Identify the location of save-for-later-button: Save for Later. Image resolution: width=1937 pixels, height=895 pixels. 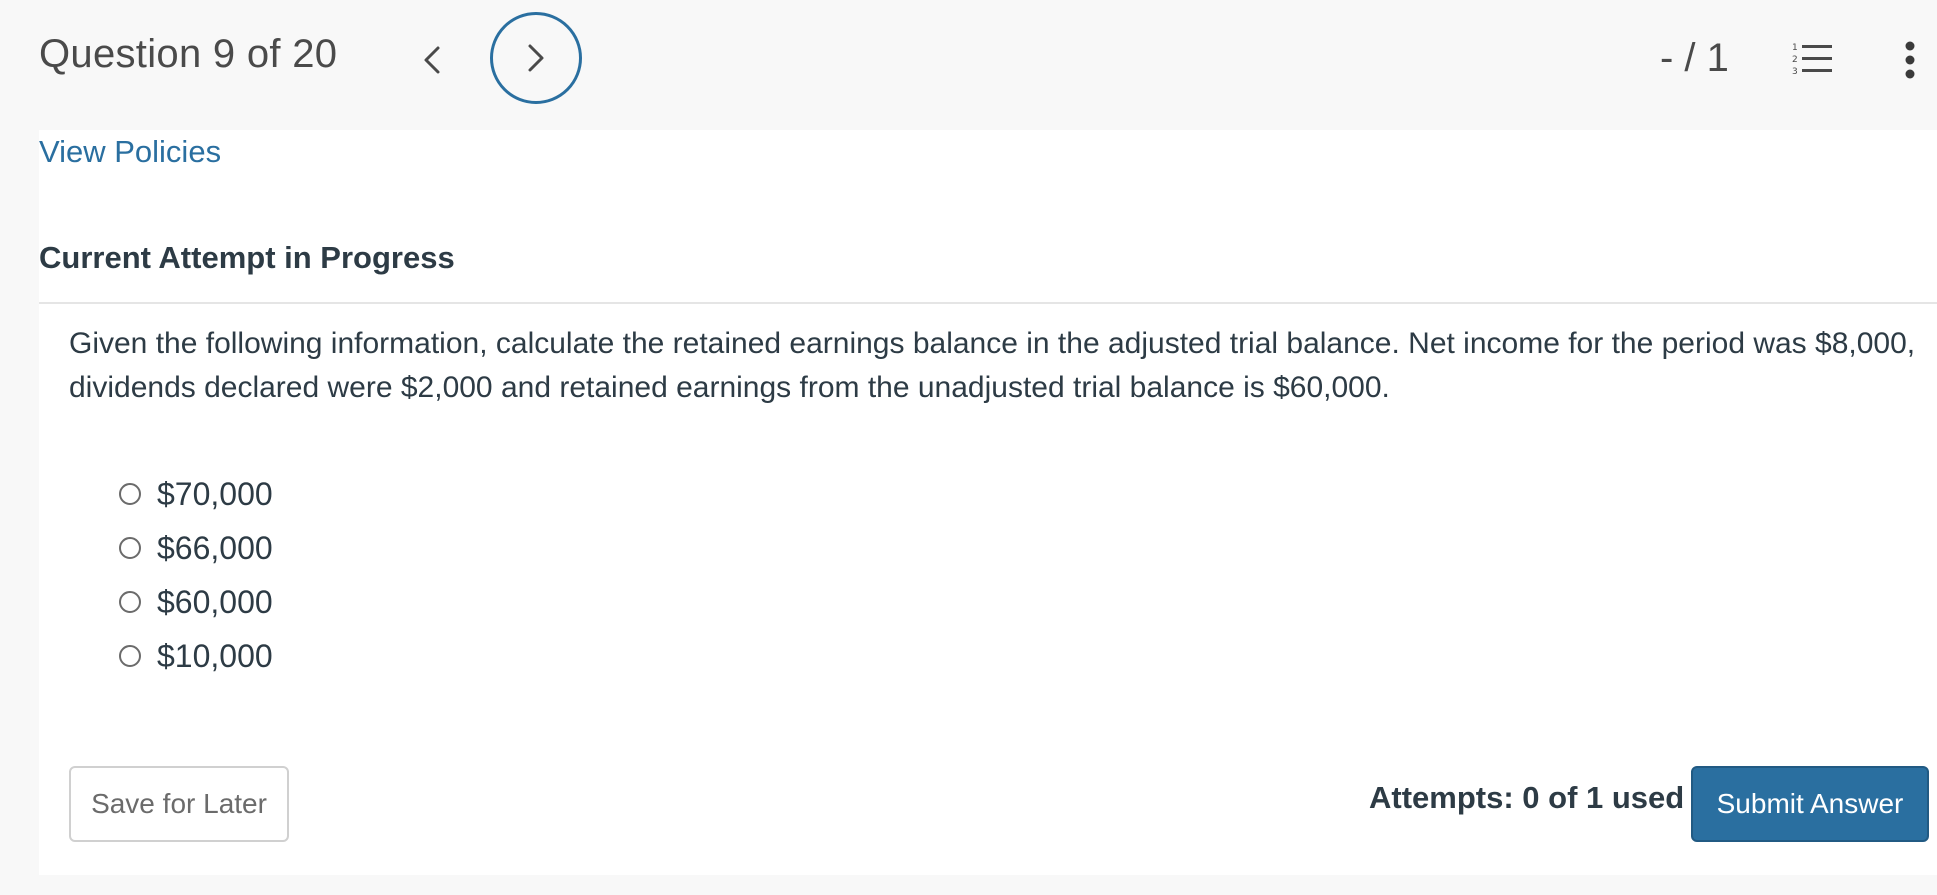
(179, 804).